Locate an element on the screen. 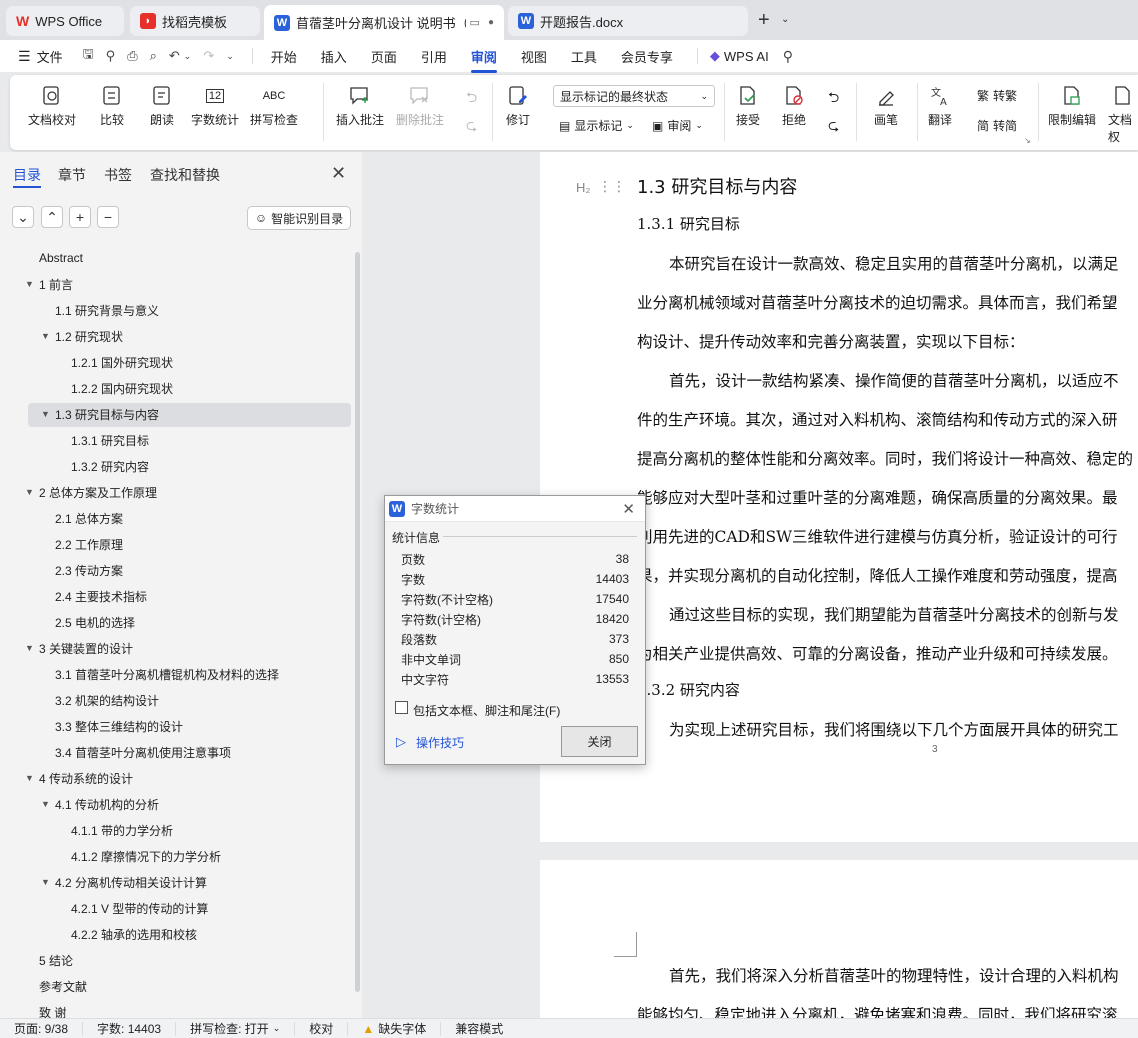 This screenshot has width=1138, height=1038. next-comment-icon: ⮎ is located at coordinates (471, 127).